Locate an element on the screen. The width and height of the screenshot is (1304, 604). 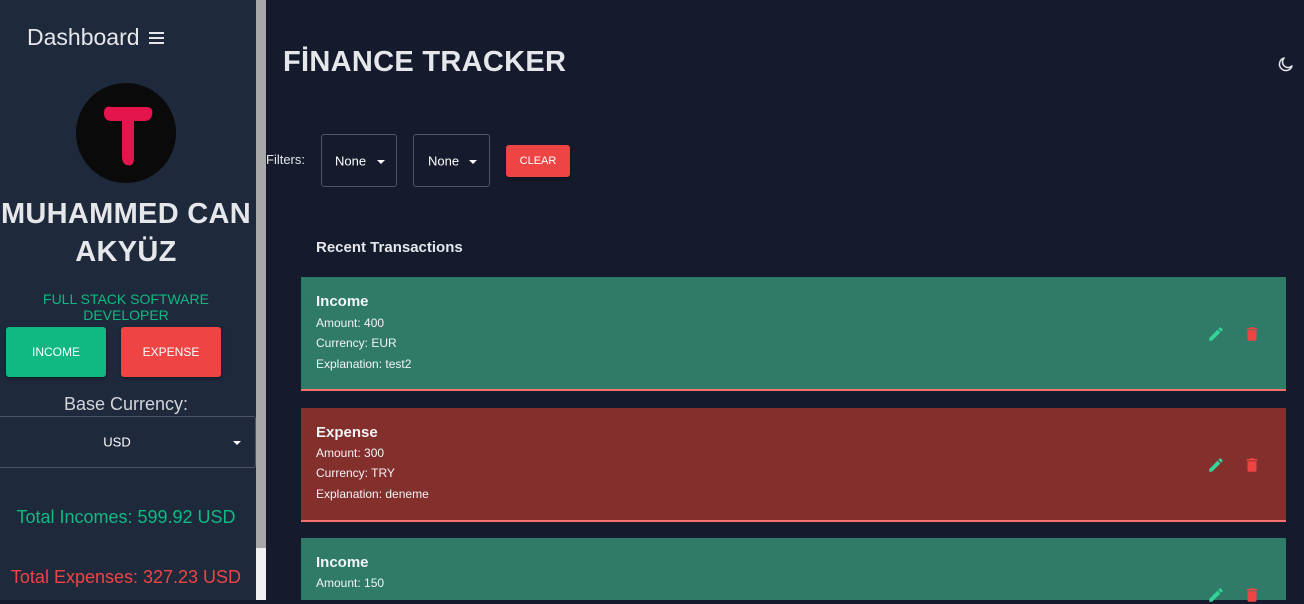
dashboard-title: Dashboard is located at coordinates (83, 37).